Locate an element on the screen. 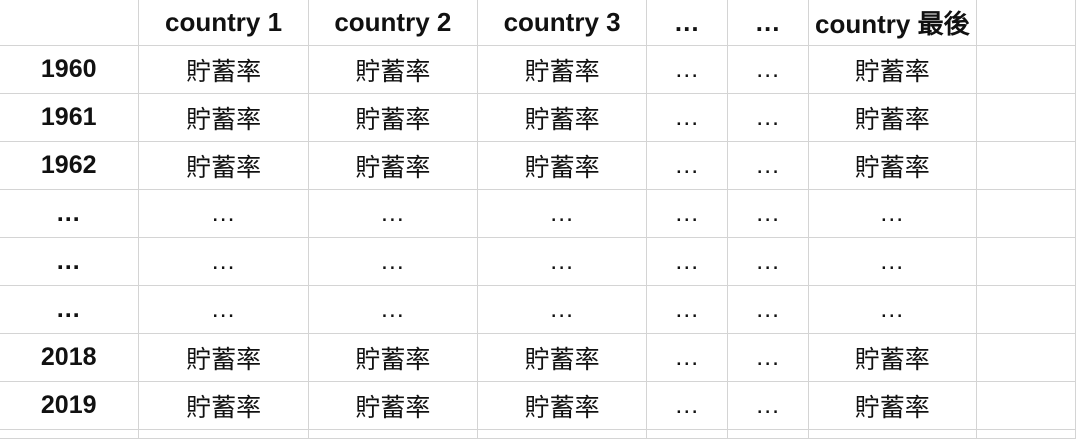  table-row: 1962 貯蓄率 貯蓄率 貯蓄率…… 貯蓄率 is located at coordinates (538, 165).